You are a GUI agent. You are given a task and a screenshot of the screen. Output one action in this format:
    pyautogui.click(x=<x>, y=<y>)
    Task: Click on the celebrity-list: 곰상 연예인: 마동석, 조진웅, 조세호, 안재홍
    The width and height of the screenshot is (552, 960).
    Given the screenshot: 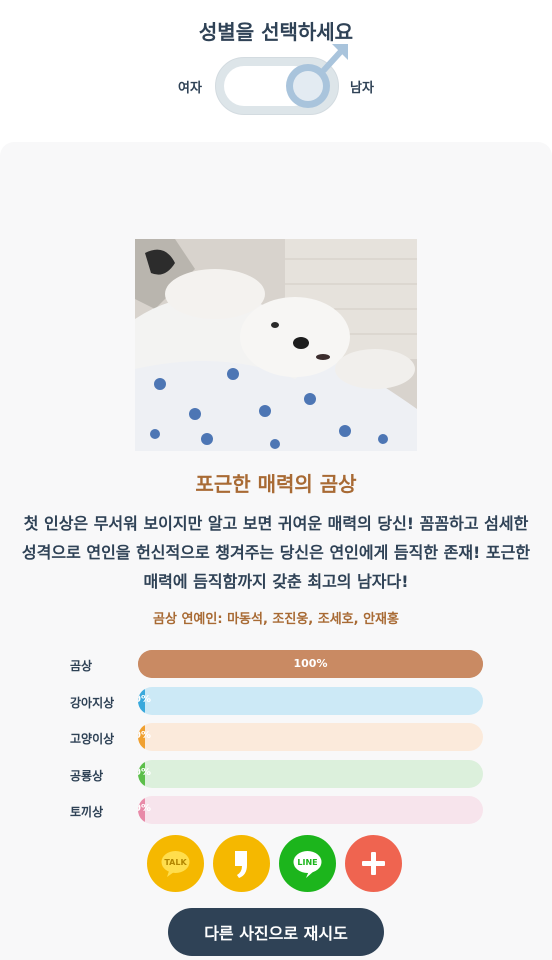 What is the action you would take?
    pyautogui.click(x=276, y=619)
    